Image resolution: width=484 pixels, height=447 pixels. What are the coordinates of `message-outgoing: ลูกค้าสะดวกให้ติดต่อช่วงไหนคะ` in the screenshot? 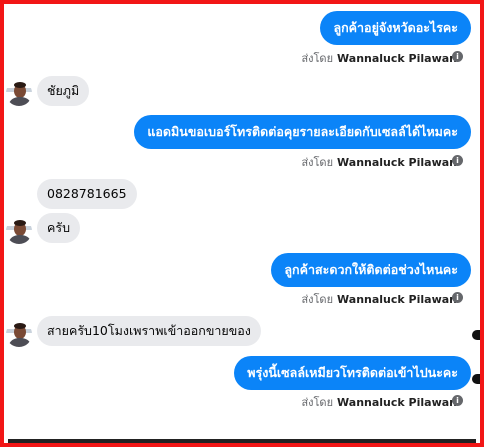 It's located at (371, 270).